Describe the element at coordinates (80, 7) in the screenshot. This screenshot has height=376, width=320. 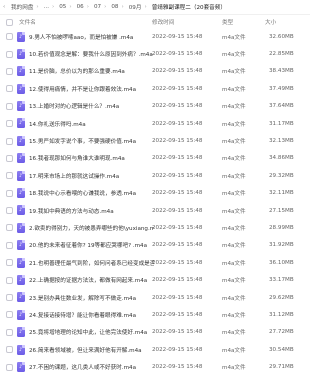
I see `breadcrumb-item: 06` at that location.